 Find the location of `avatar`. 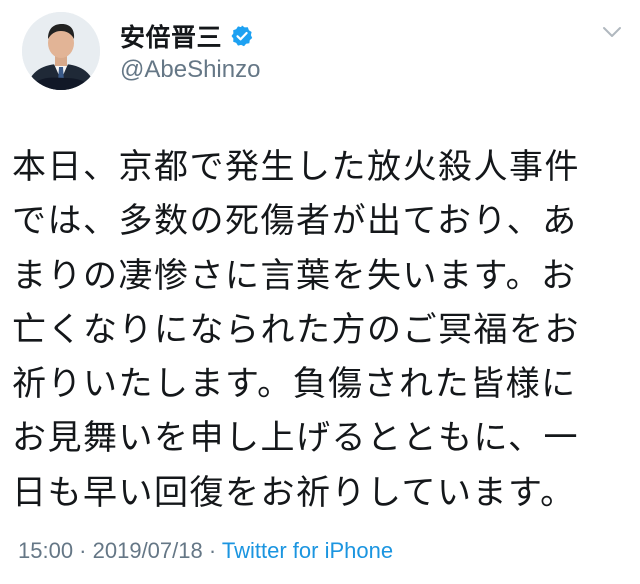

avatar is located at coordinates (61, 51).